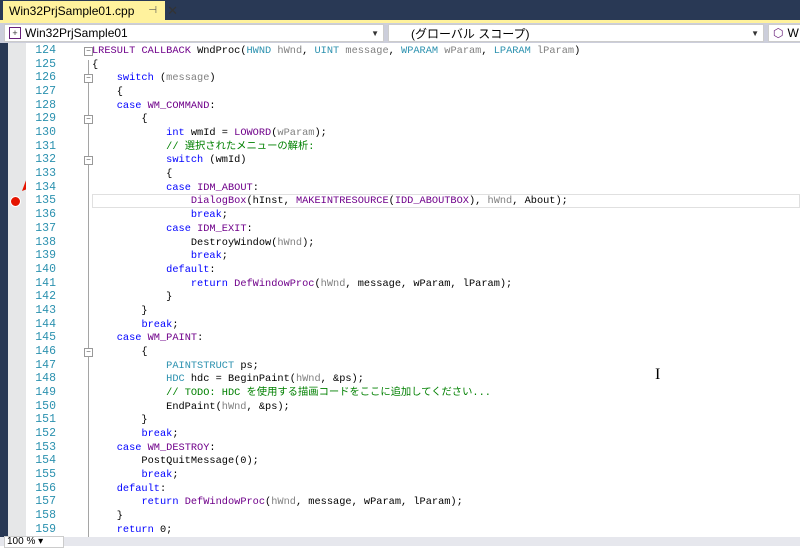 The width and height of the screenshot is (800, 548). What do you see at coordinates (72, 10) in the screenshot?
I see `tab-title: Win32PrjSample01.cpp` at bounding box center [72, 10].